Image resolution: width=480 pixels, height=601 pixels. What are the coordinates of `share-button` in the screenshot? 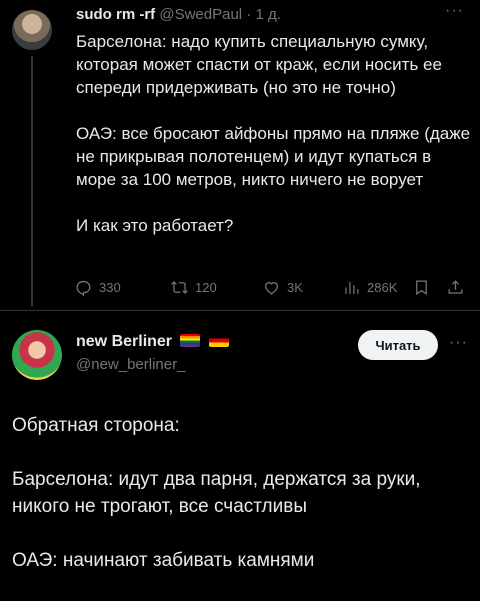 It's located at (455, 287).